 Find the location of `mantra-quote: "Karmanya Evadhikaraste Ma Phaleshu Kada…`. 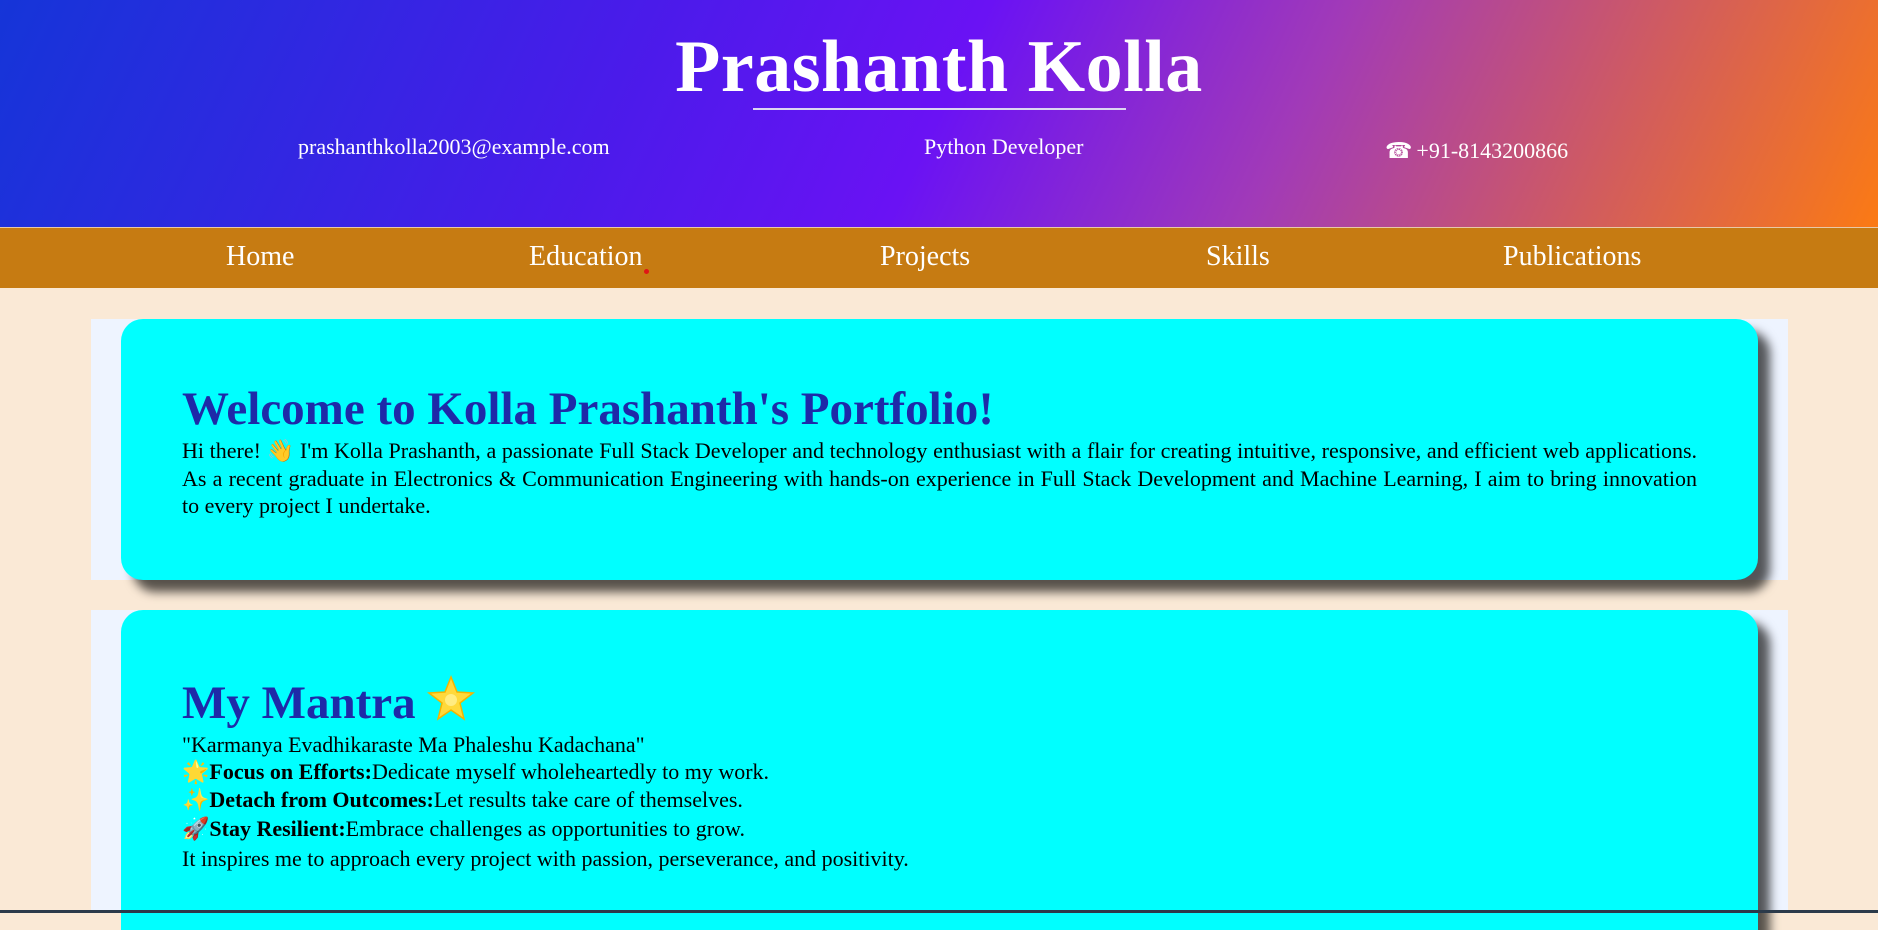

mantra-quote: "Karmanya Evadhikaraste Ma Phaleshu Kada… is located at coordinates (413, 744).